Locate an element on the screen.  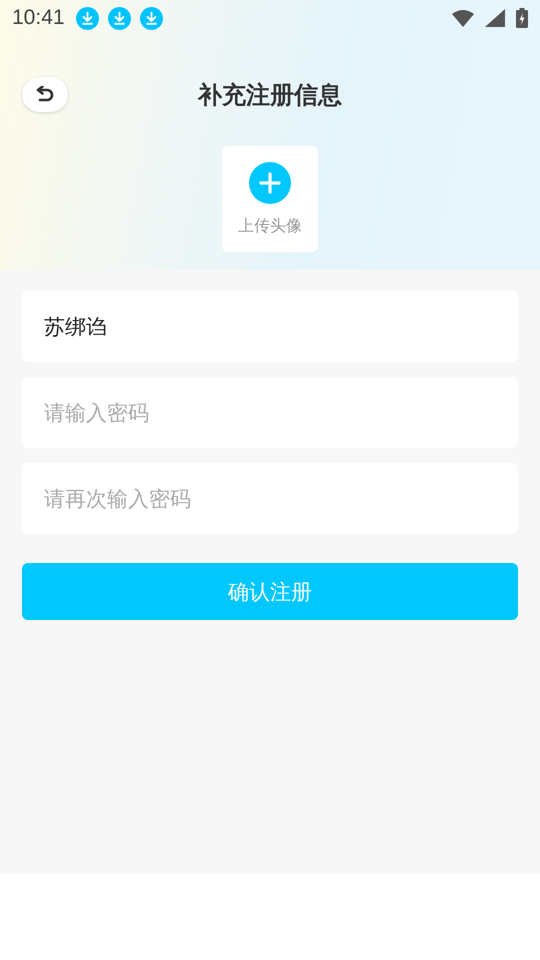
plus-icon is located at coordinates (270, 183).